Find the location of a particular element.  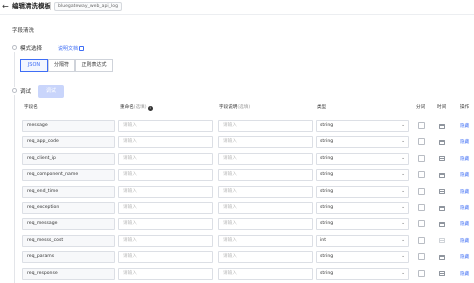

step-dot-debug is located at coordinates (14, 90).